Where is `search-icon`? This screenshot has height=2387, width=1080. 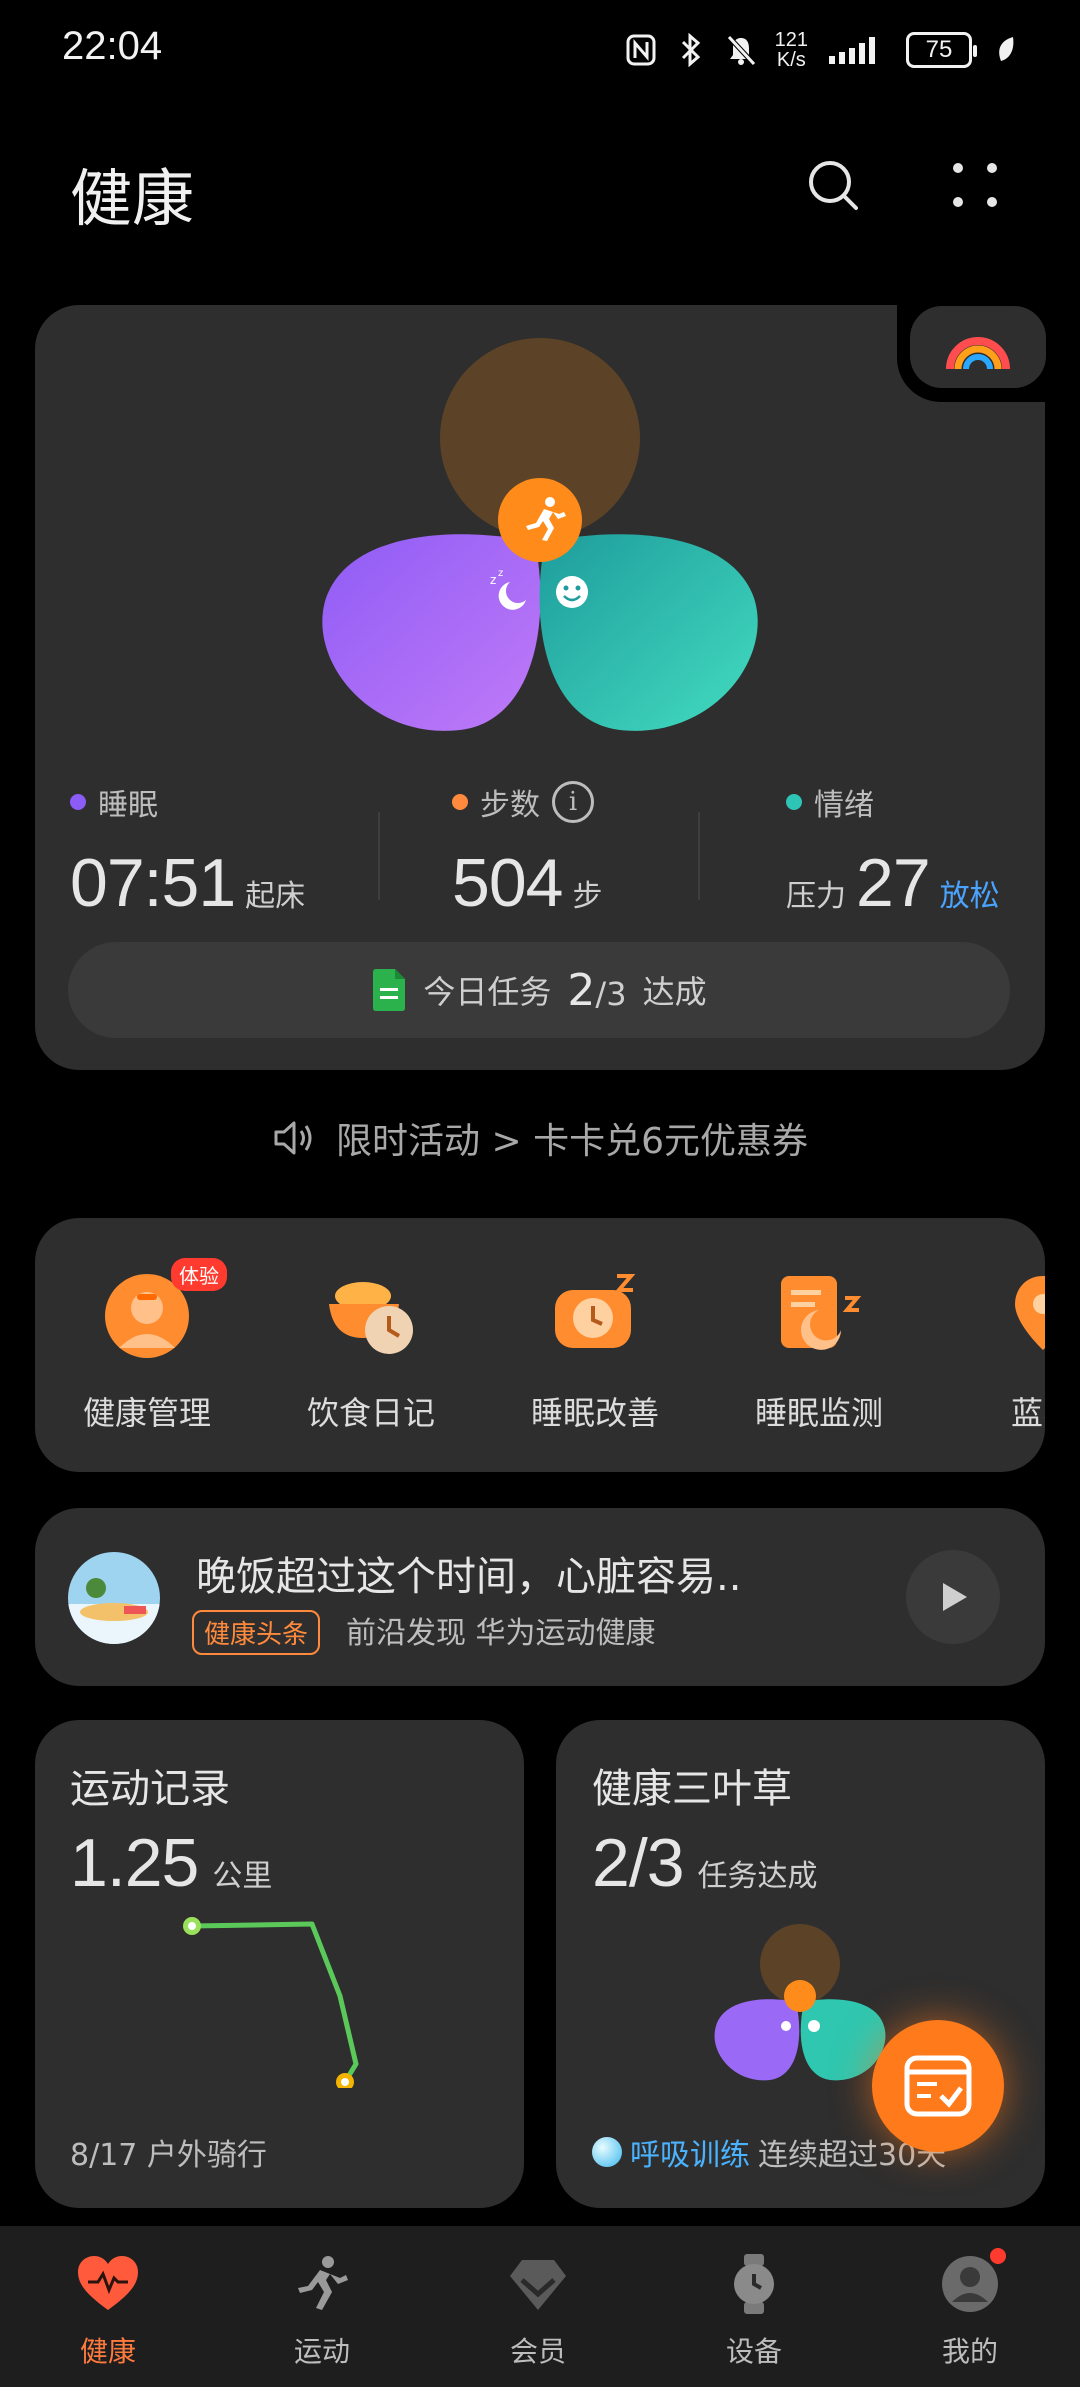
search-icon is located at coordinates (834, 186).